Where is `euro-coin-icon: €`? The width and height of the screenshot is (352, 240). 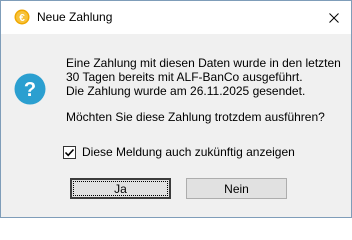
euro-coin-icon: € is located at coordinates (22, 17).